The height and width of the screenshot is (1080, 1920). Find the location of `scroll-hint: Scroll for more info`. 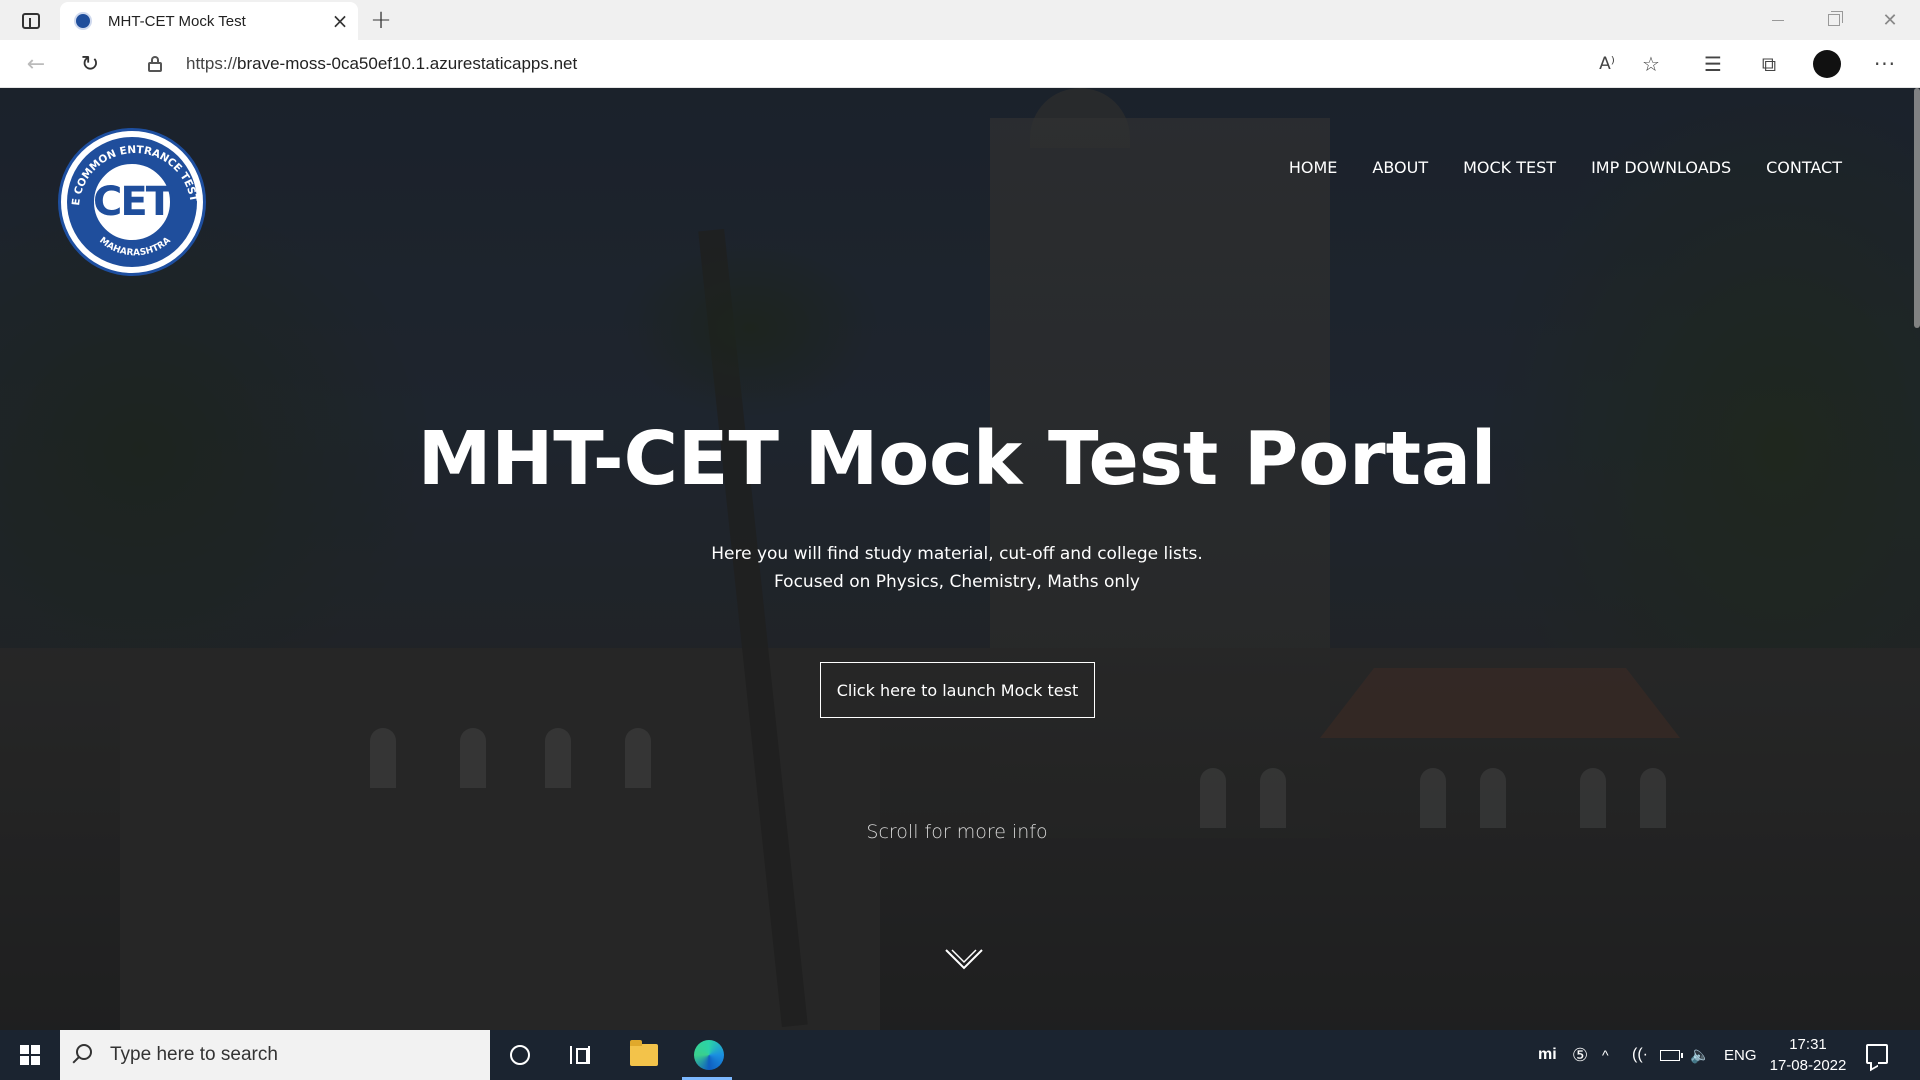

scroll-hint: Scroll for more info is located at coordinates (957, 832).